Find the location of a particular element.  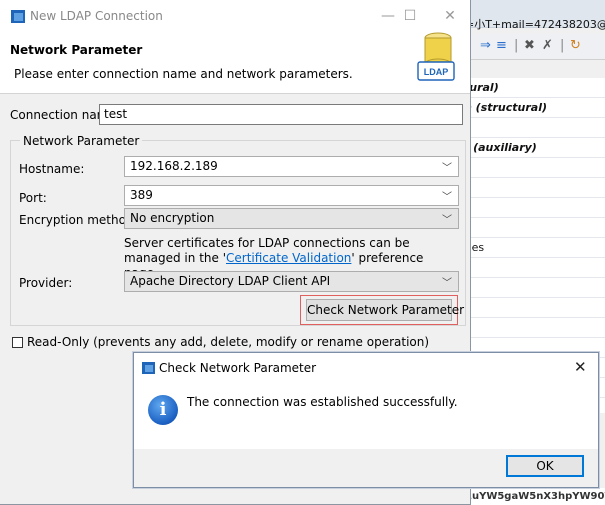

encryption-select: No encryption ﹀ is located at coordinates (291, 218).